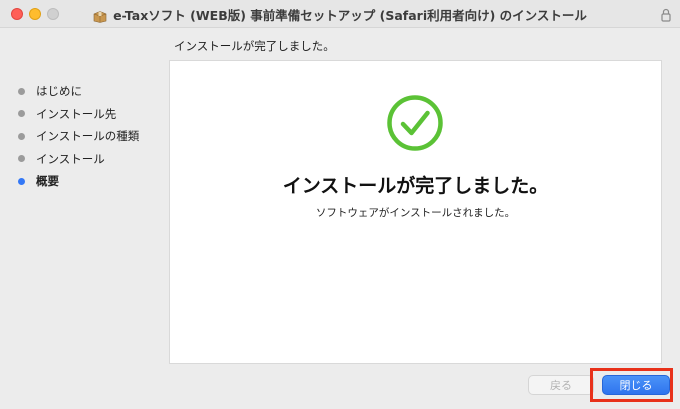 The width and height of the screenshot is (680, 409). I want to click on step-label: 概要, so click(47, 181).